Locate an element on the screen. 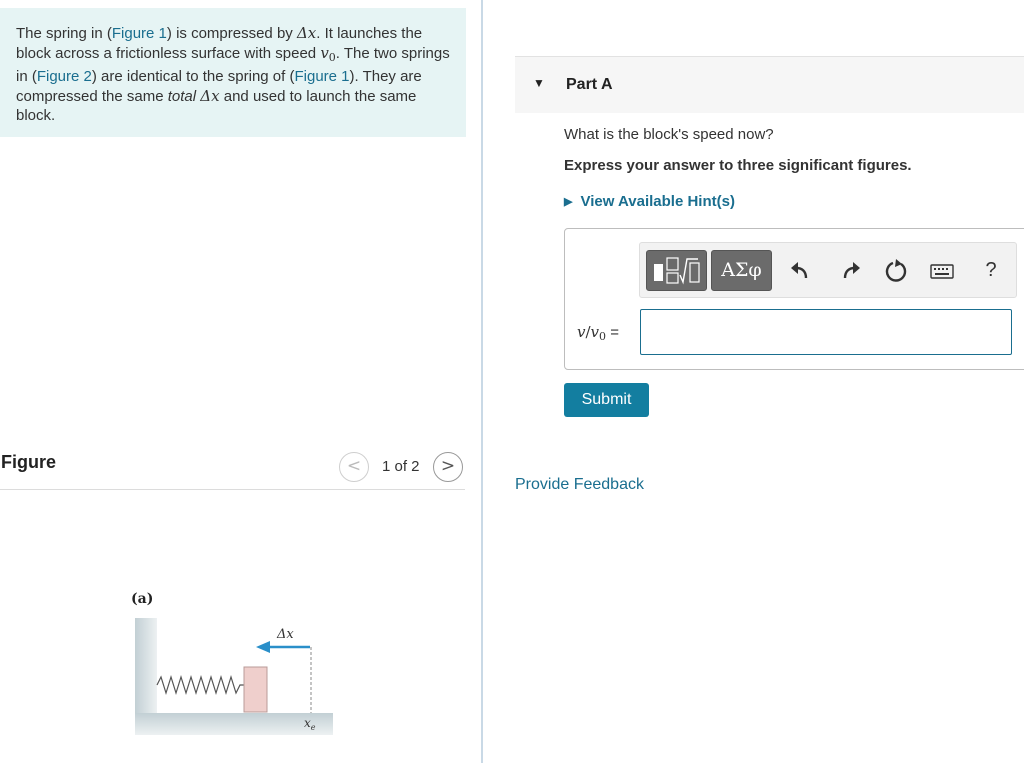 The width and height of the screenshot is (1024, 763). view-hints-link: ▶ View Available Hint(s) is located at coordinates (649, 201).